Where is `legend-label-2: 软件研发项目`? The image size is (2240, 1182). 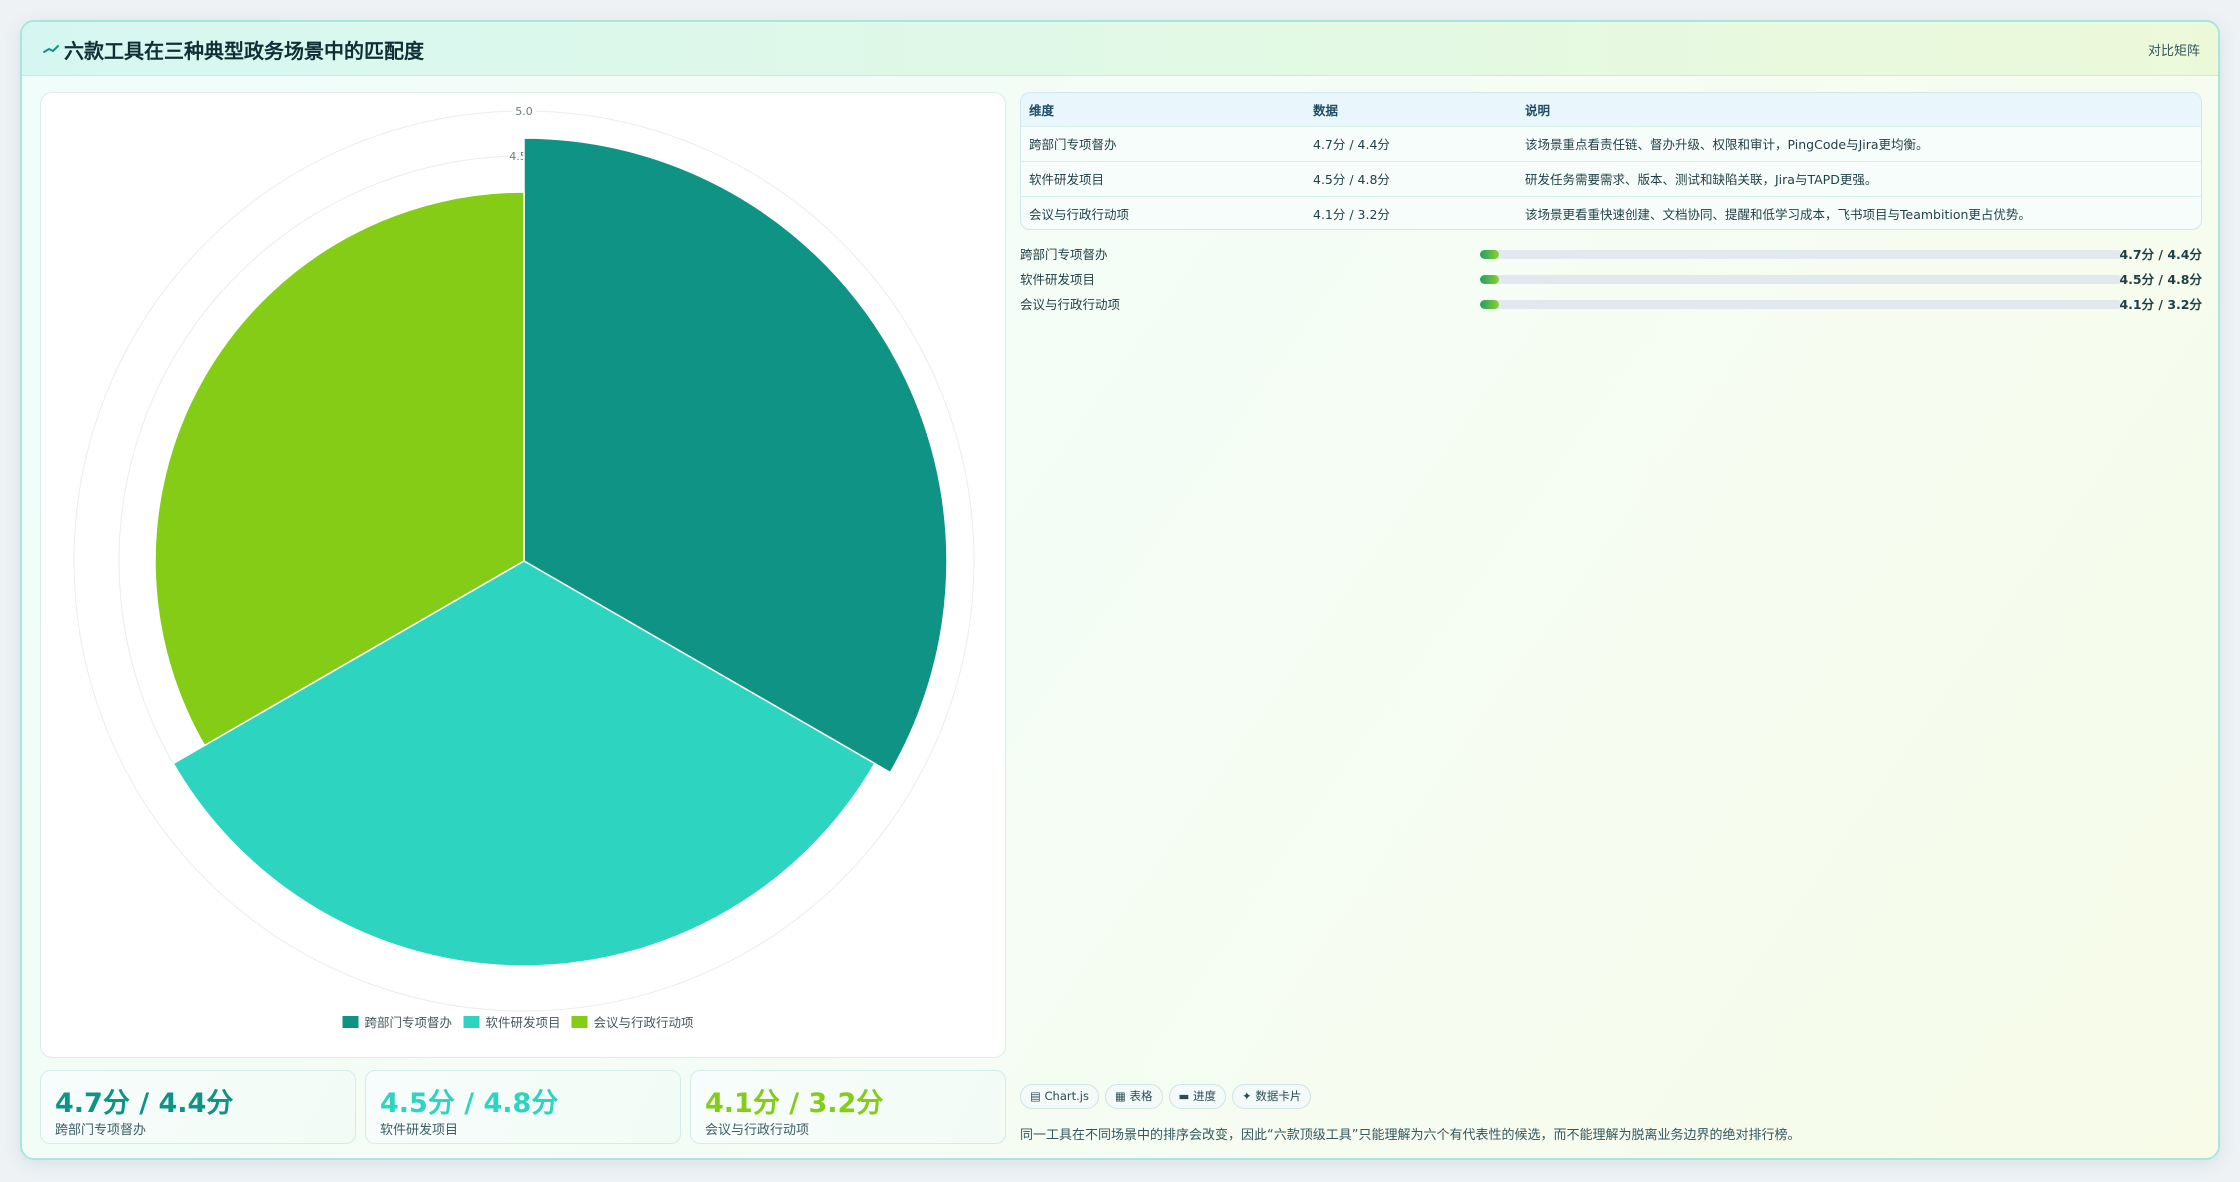
legend-label-2: 软件研发项目 is located at coordinates (523, 1022).